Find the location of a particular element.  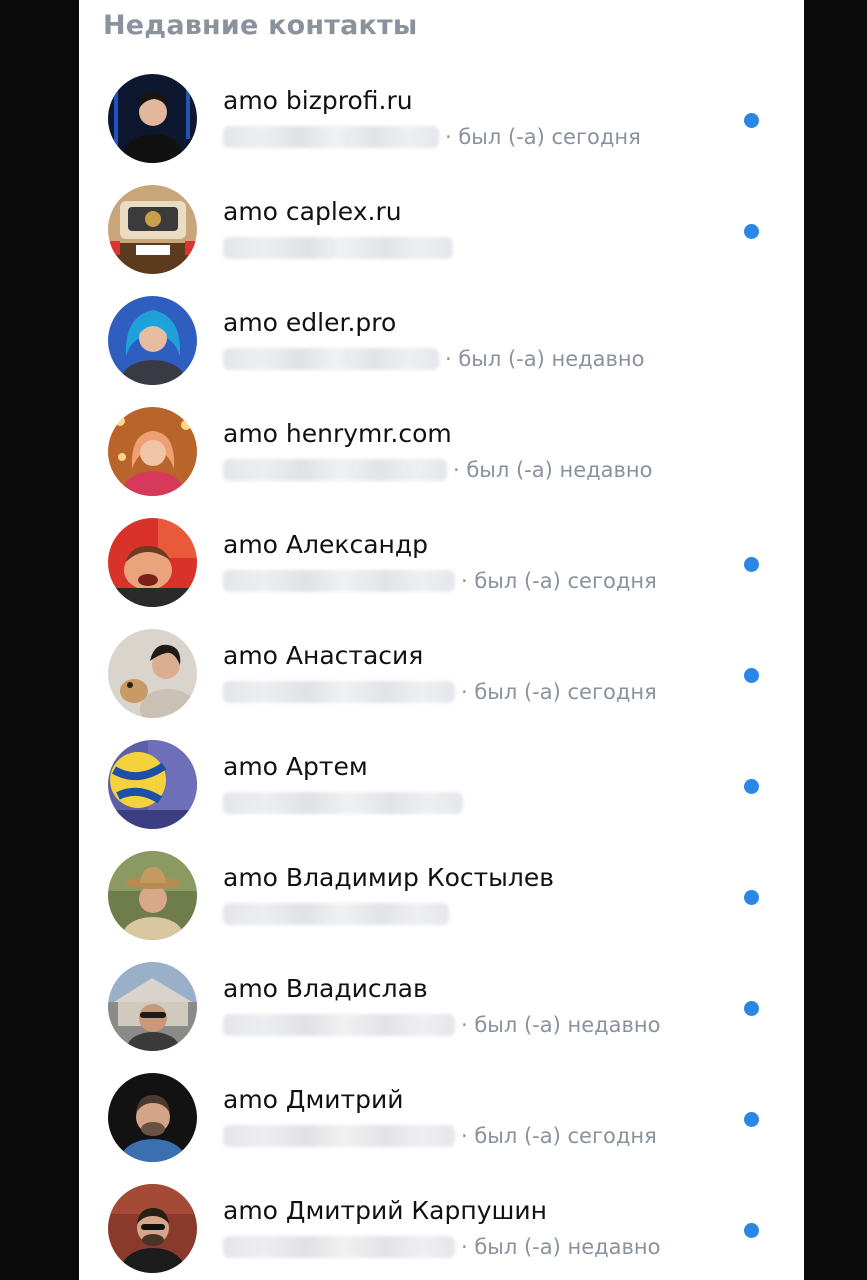

contact-name: amo caplex.ru is located at coordinates (312, 211).